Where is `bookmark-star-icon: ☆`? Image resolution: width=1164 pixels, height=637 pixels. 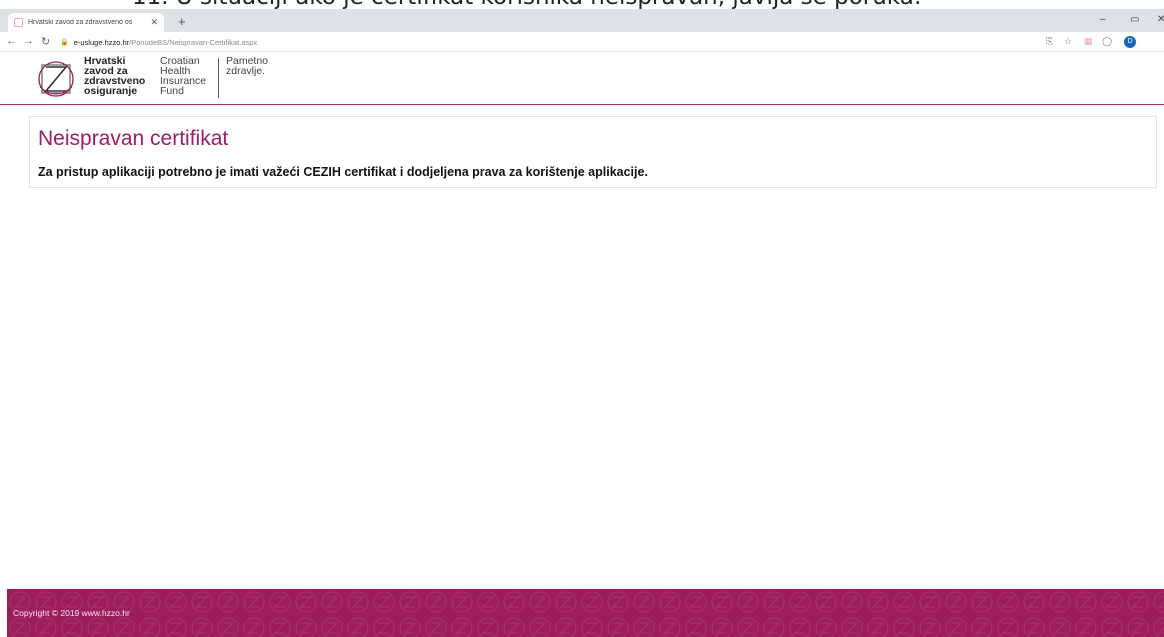 bookmark-star-icon: ☆ is located at coordinates (1068, 41).